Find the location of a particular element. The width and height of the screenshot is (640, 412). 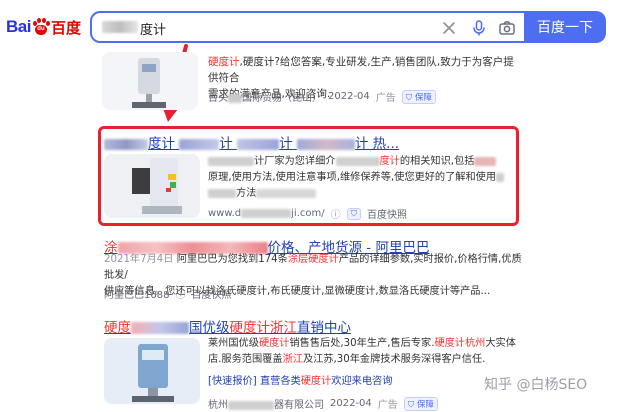

result-meta: 台头 国际贸易（昆山） 2022-04 广告 ⛉ 保障 is located at coordinates (322, 96).